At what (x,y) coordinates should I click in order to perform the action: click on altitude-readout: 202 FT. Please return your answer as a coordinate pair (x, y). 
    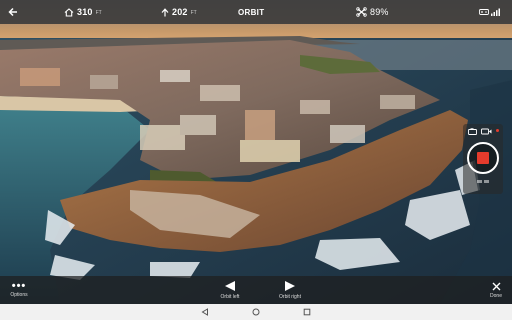
    Looking at the image, I should click on (179, 12).